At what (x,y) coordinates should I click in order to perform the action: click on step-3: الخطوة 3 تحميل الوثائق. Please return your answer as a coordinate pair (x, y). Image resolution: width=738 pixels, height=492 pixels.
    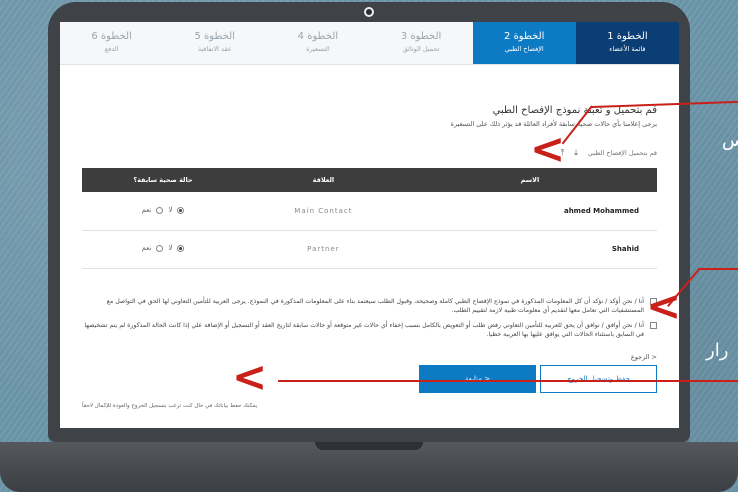
    Looking at the image, I should click on (420, 43).